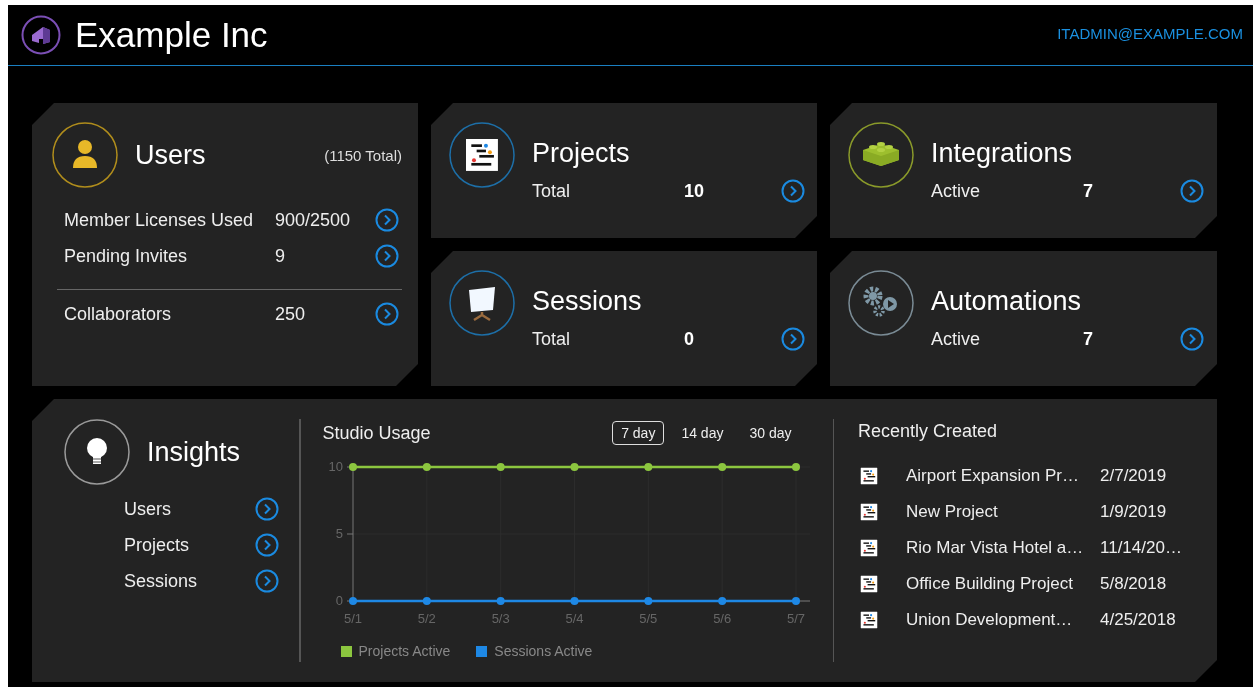 Image resolution: width=1253 pixels, height=690 pixels. Describe the element at coordinates (482, 303) in the screenshot. I see `easel-icon` at that location.